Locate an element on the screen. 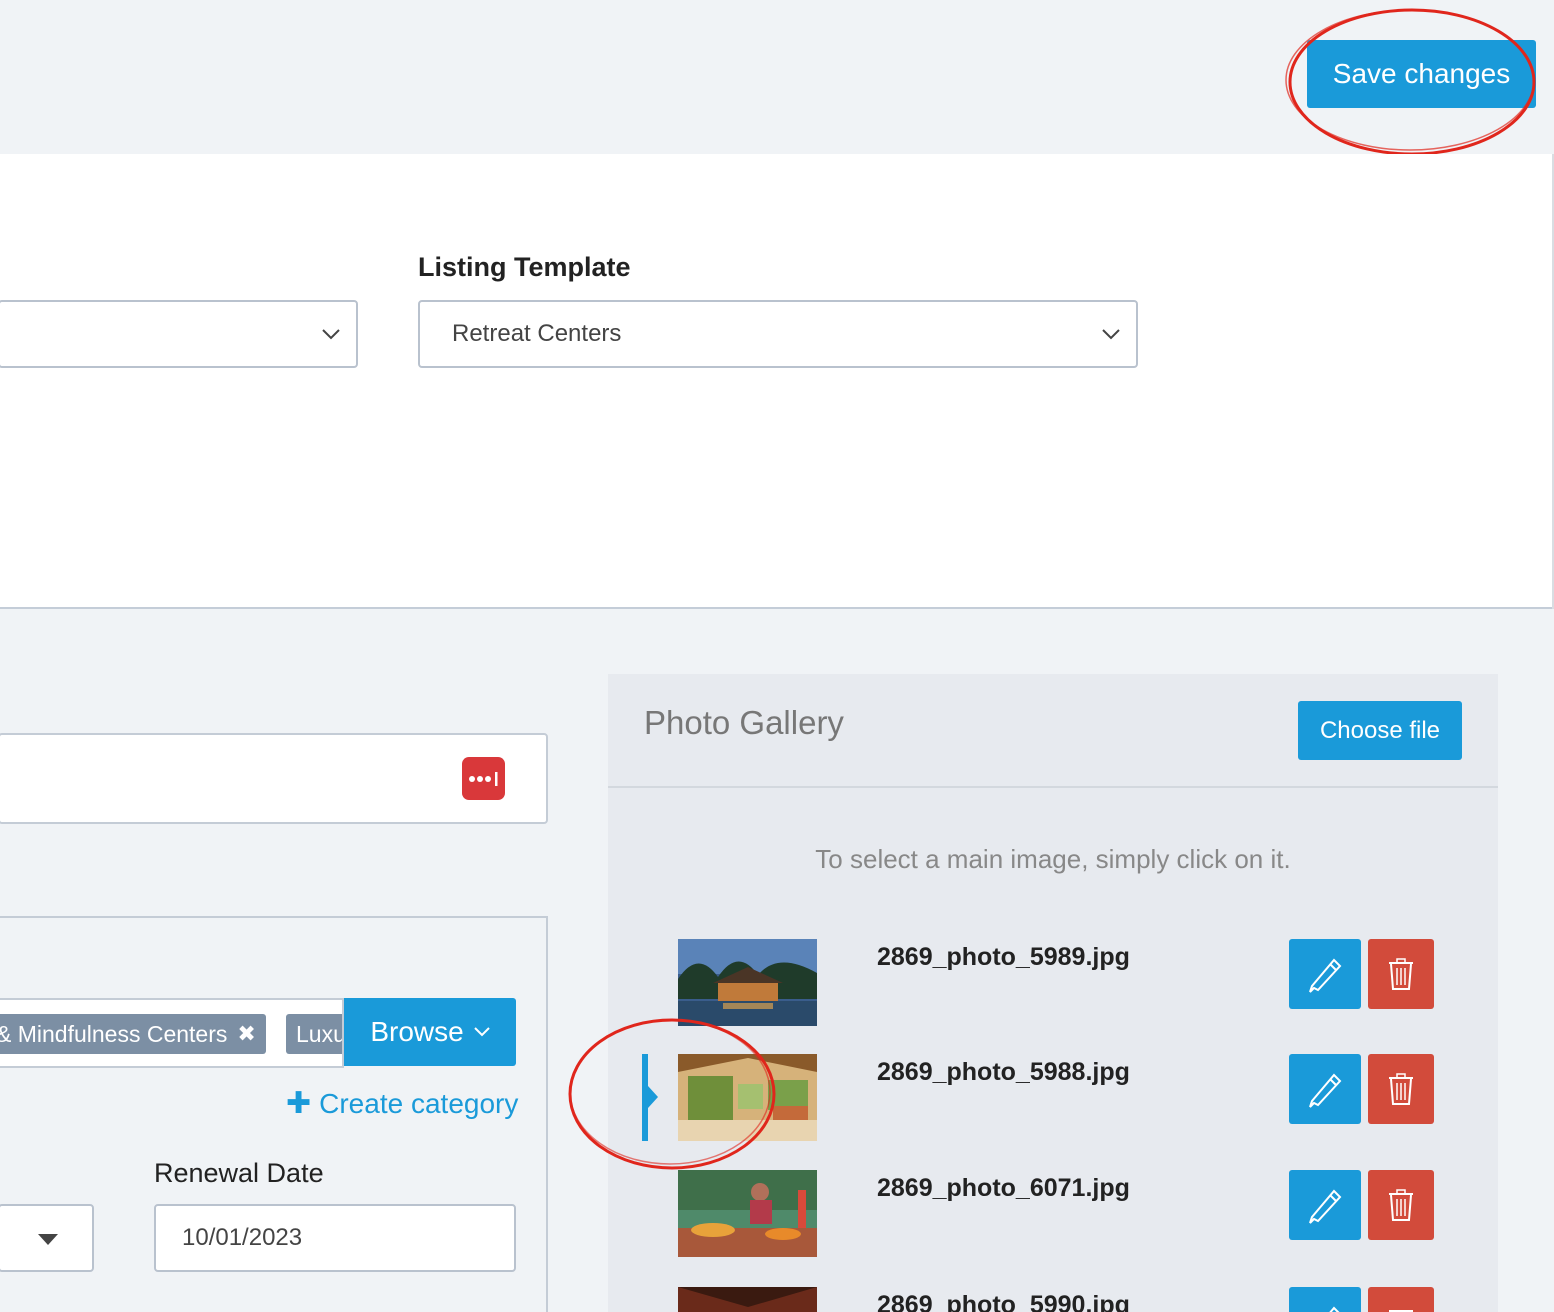 This screenshot has height=1312, width=1554. category-chip-label: Luxury Retreats is located at coordinates (319, 1033).